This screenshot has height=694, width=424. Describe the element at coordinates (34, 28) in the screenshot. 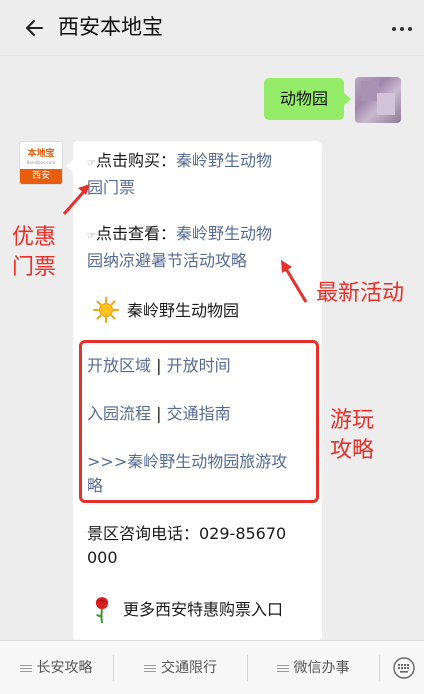

I see `arrow-left-icon` at that location.